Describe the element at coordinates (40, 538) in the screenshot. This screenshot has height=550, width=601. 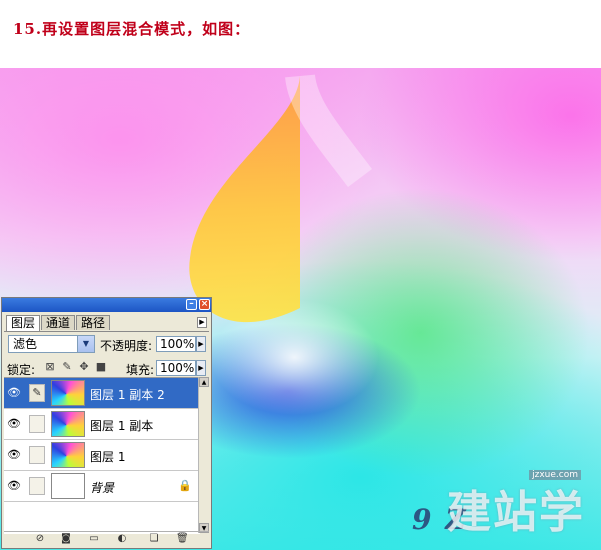
I see `layer-style-icon: ⊘` at that location.